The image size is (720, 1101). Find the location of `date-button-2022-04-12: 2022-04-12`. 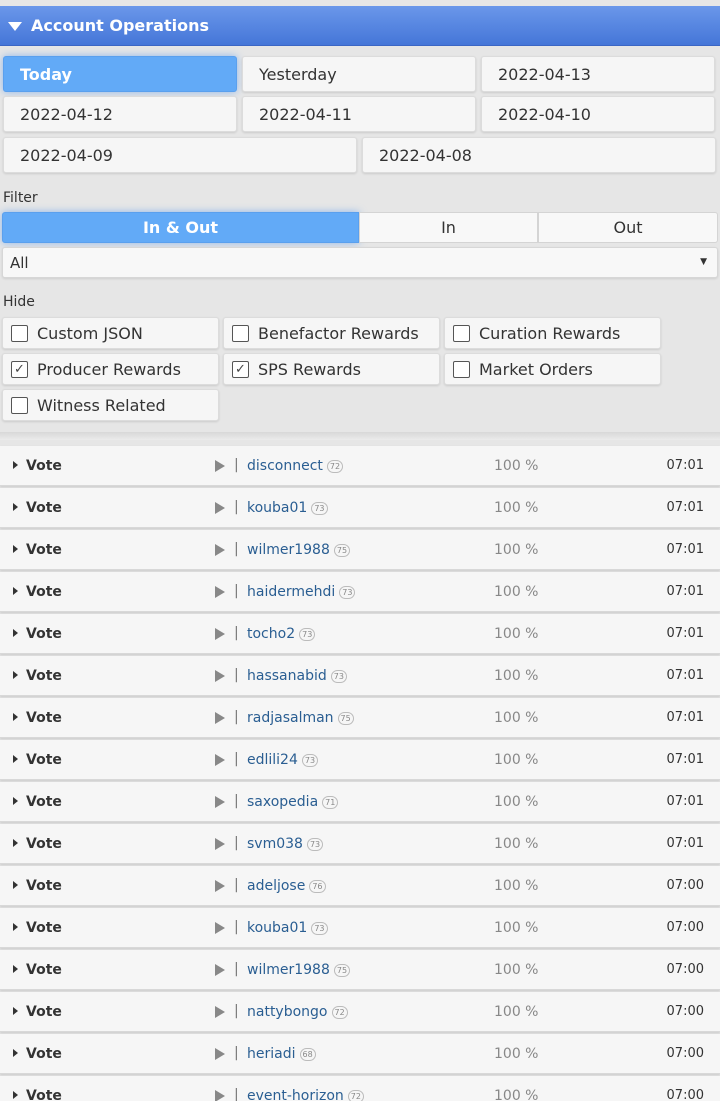

date-button-2022-04-12: 2022-04-12 is located at coordinates (120, 114).